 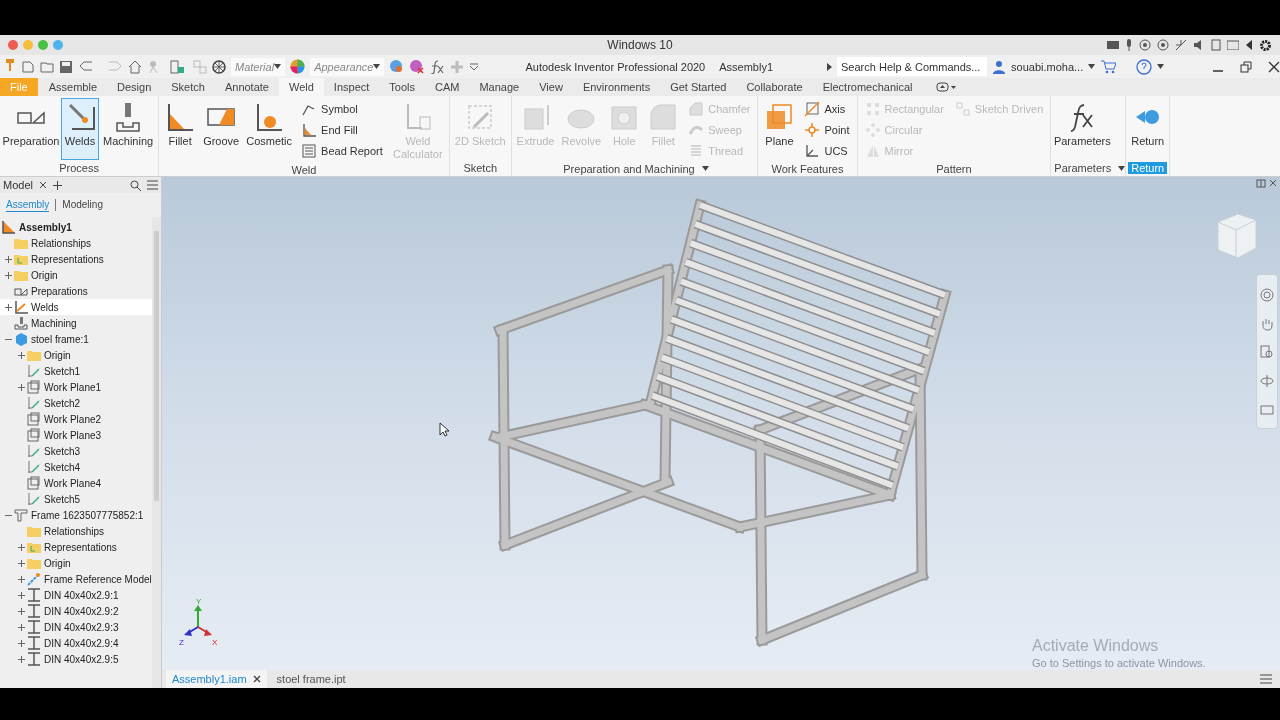 What do you see at coordinates (43, 45) in the screenshot?
I see `zoom-dot` at bounding box center [43, 45].